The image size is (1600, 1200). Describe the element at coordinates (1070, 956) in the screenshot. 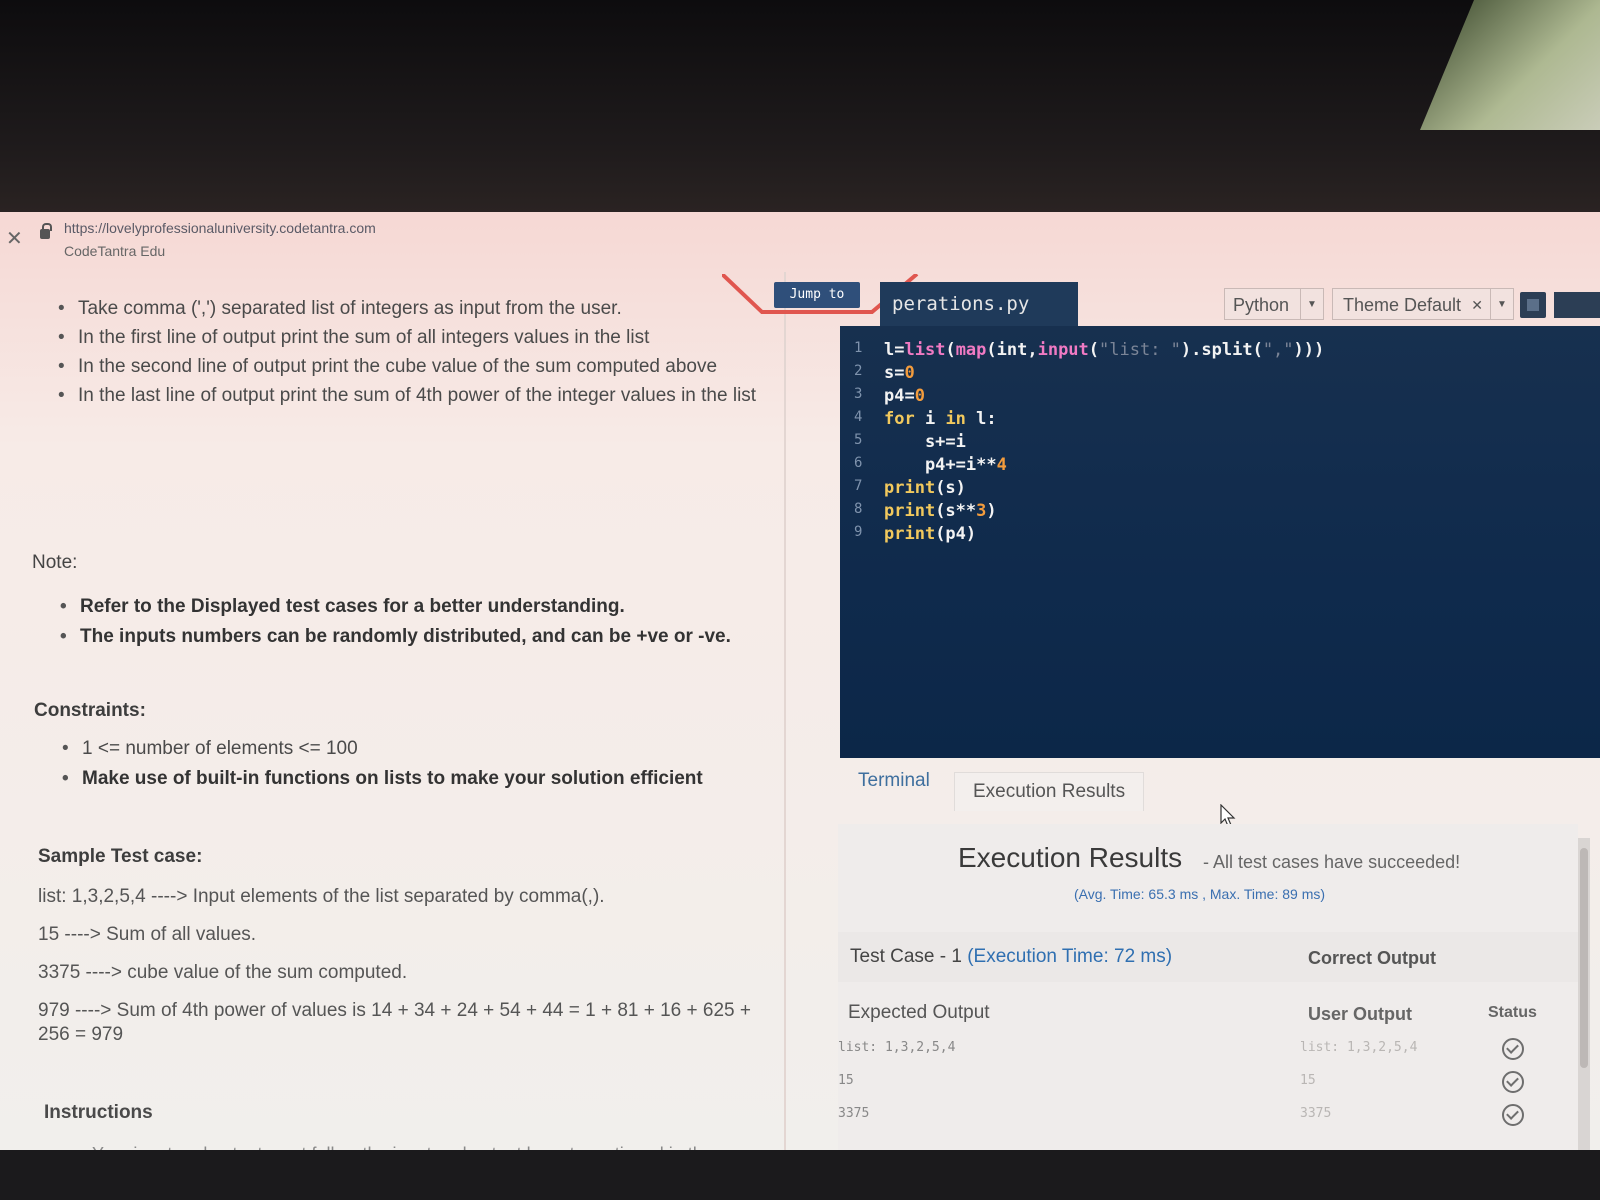

I see `test-case-time: (Execution Time: 72 ms)` at that location.